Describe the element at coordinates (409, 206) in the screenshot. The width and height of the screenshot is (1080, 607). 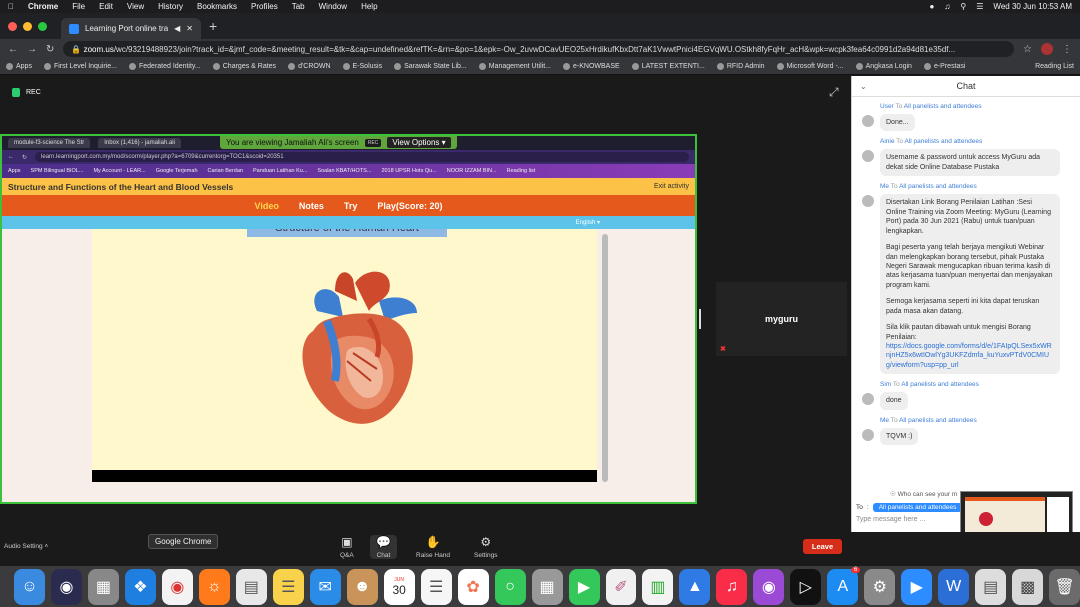
I see `nav-play: Play(Score: 20)` at that location.